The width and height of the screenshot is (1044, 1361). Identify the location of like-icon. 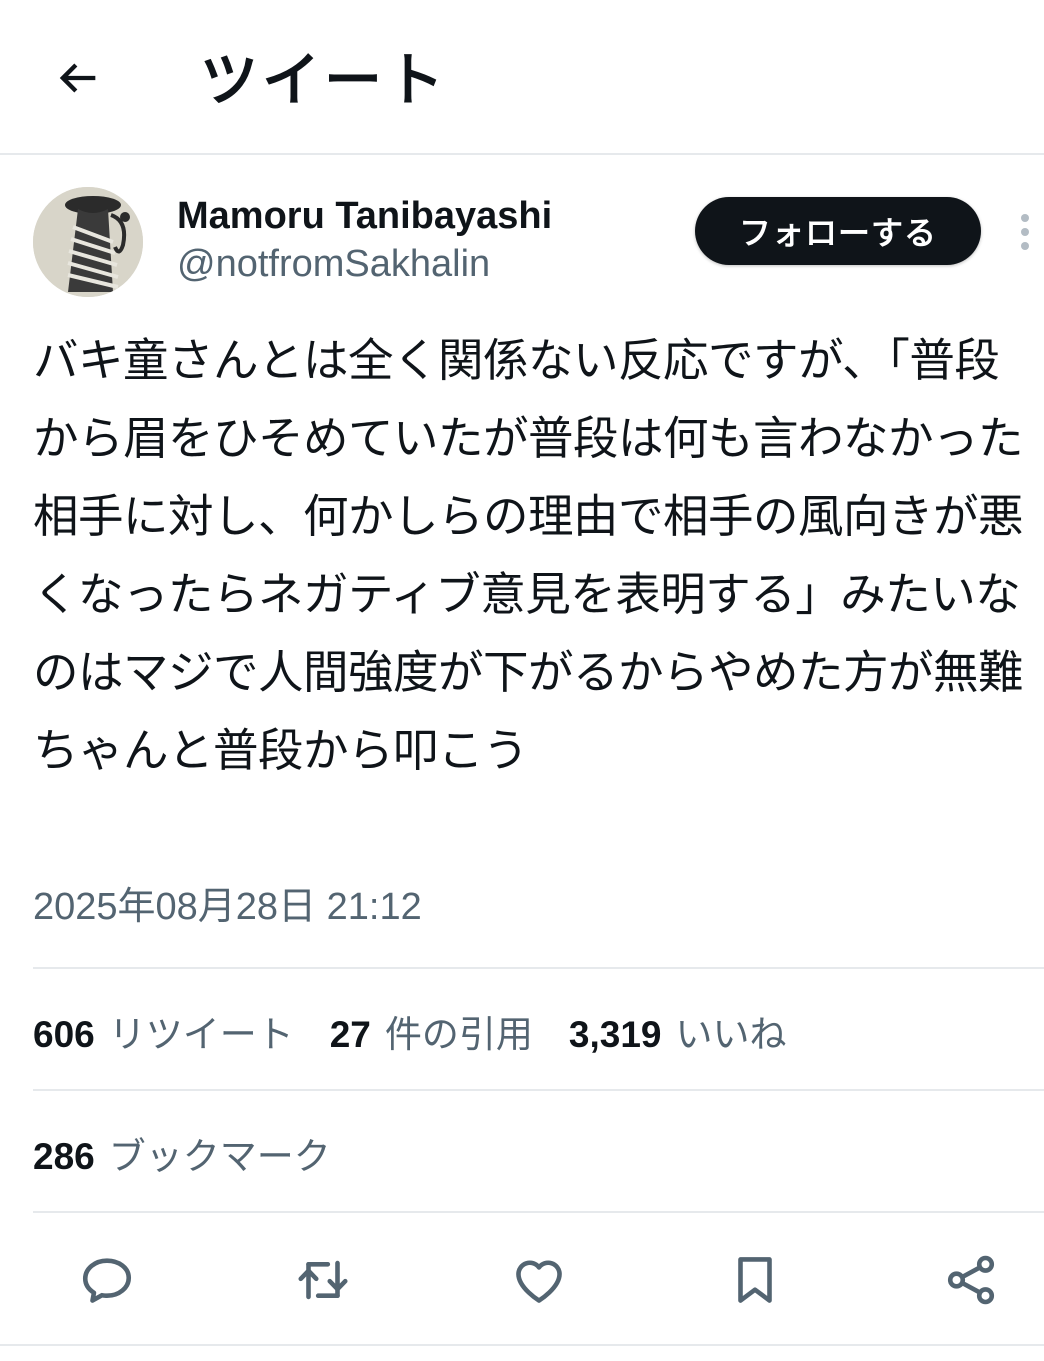
(539, 1281).